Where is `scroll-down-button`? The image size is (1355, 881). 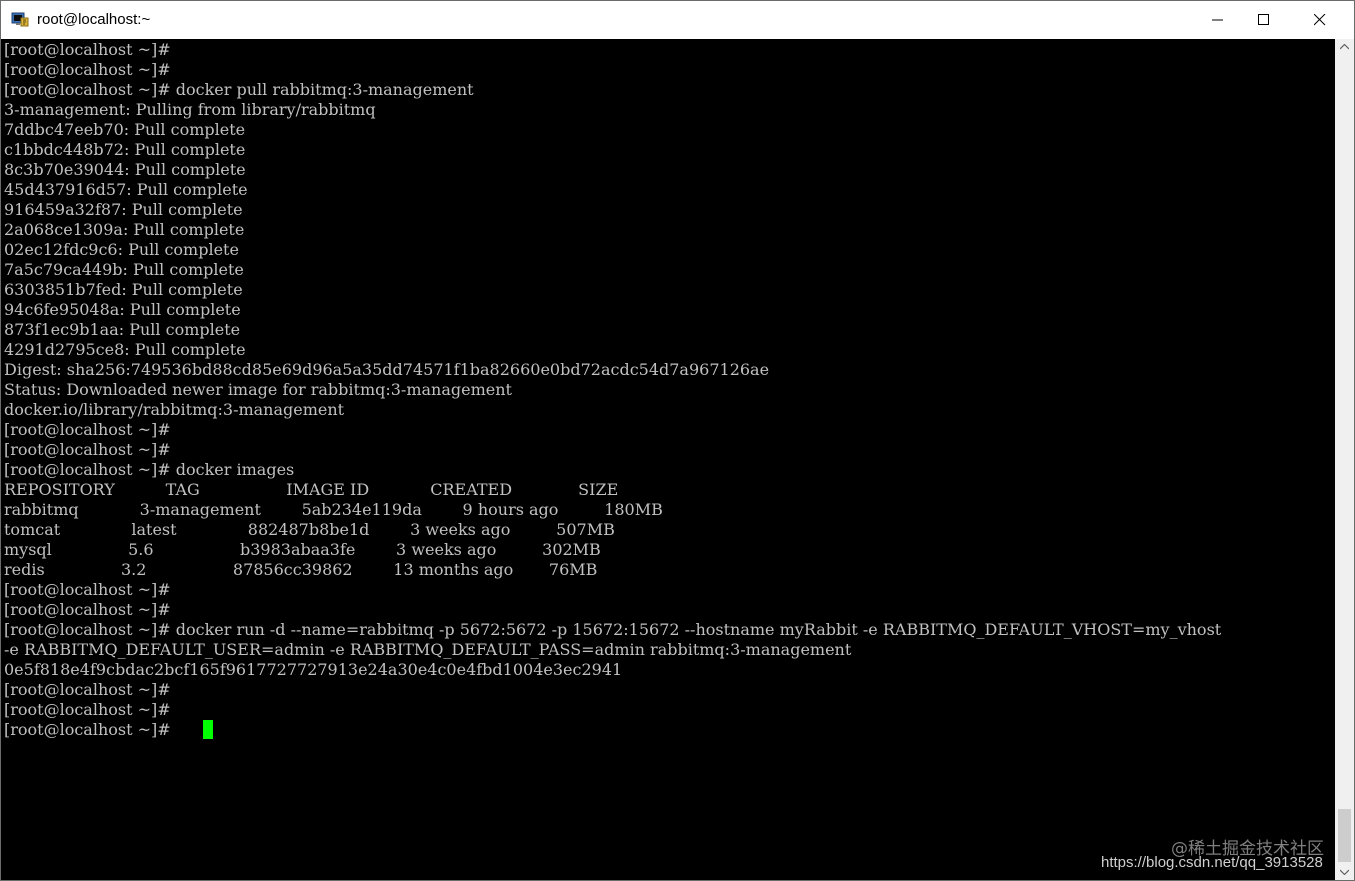 scroll-down-button is located at coordinates (1344, 872).